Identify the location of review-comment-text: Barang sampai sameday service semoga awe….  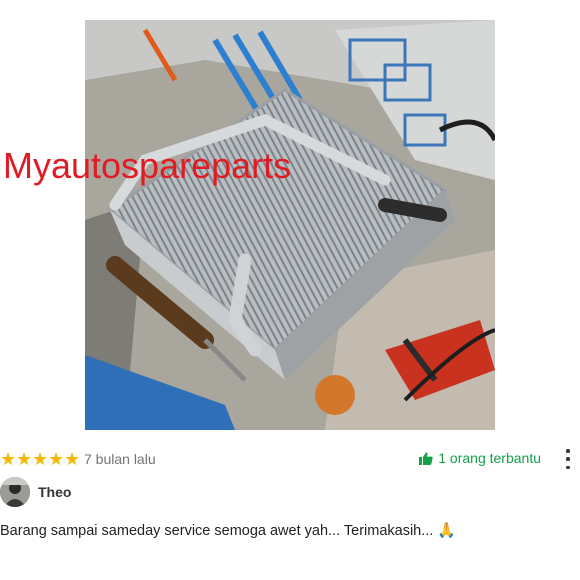
(217, 531).